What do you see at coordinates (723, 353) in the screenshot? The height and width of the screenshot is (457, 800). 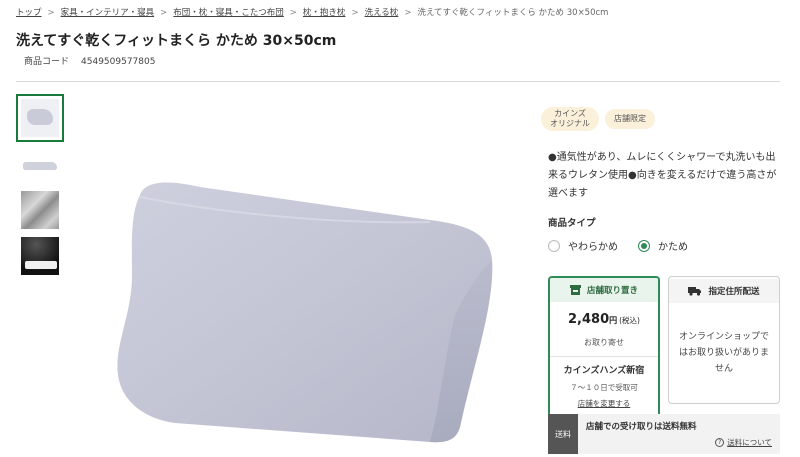 I see `home-delivery-message: オンラインショップではお取り扱いがありません` at bounding box center [723, 353].